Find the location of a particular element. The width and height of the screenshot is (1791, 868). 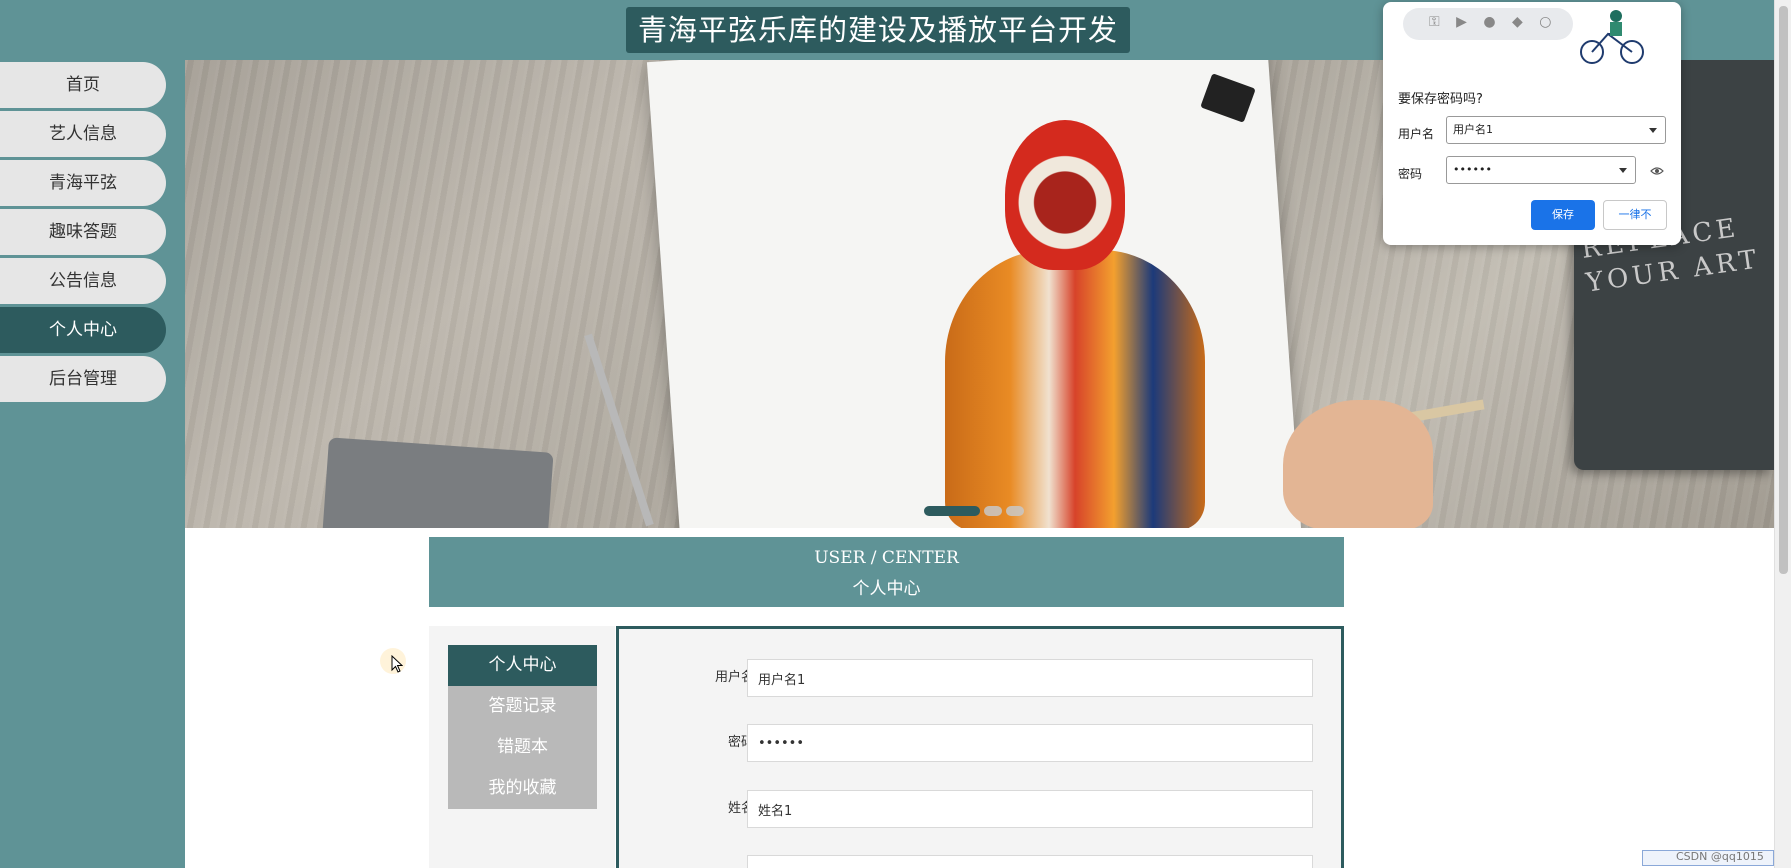

watermark-text: CSDN @qq1015 is located at coordinates (1720, 856).